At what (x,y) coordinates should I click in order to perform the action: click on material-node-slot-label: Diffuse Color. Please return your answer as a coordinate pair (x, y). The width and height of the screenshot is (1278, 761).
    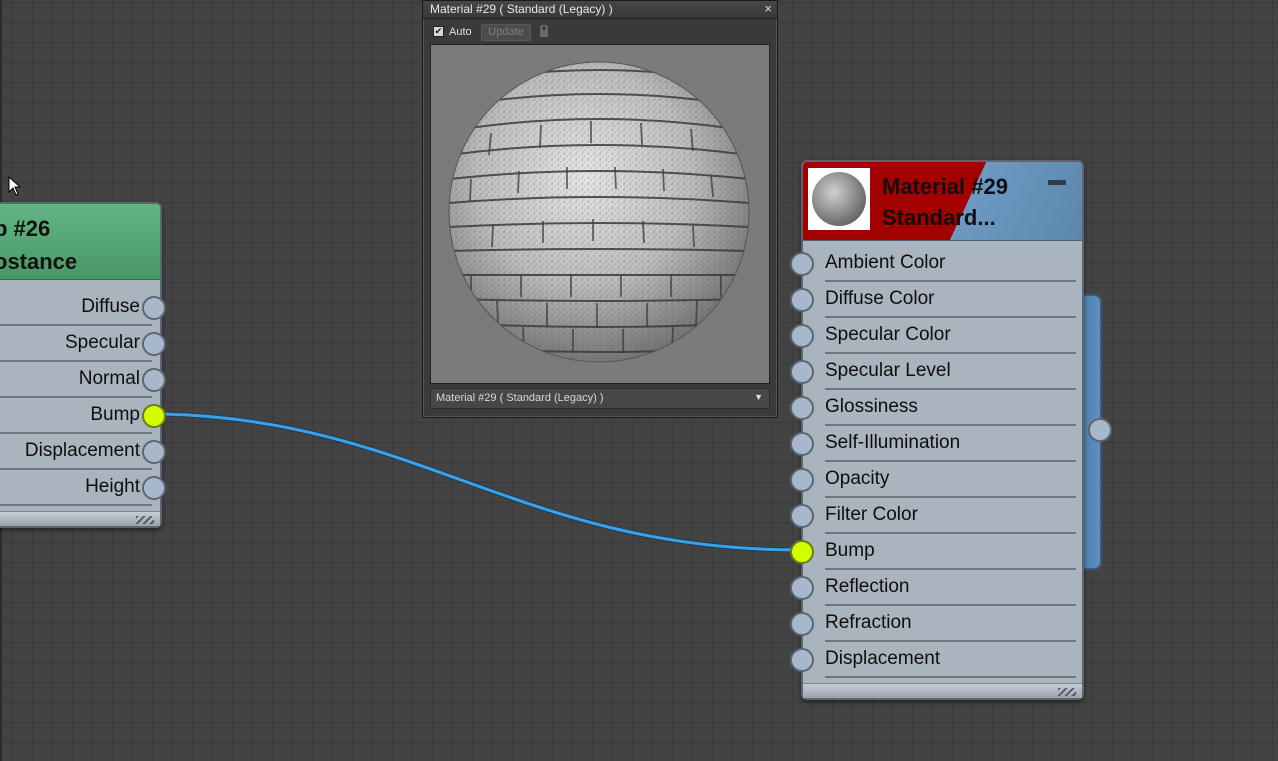
    Looking at the image, I should click on (880, 298).